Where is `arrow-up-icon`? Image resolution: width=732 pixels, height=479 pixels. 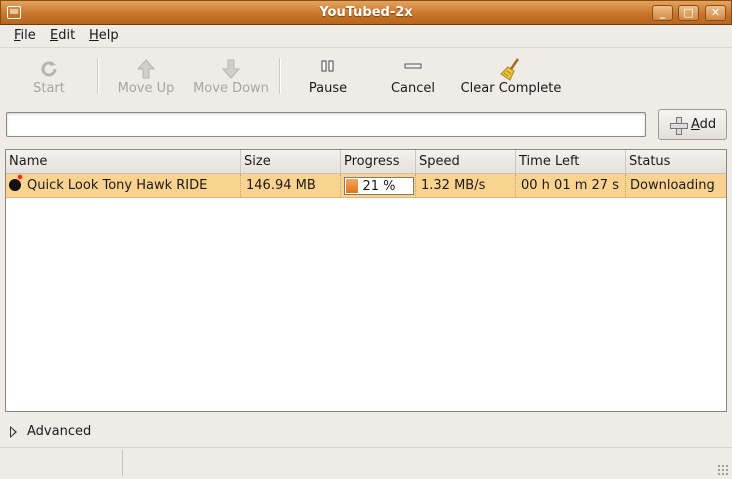
arrow-up-icon is located at coordinates (146, 69).